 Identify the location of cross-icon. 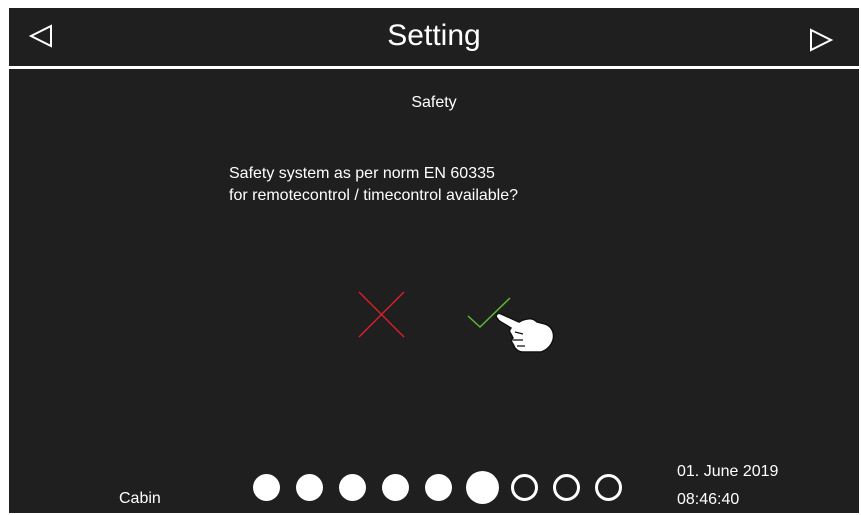
(381, 314).